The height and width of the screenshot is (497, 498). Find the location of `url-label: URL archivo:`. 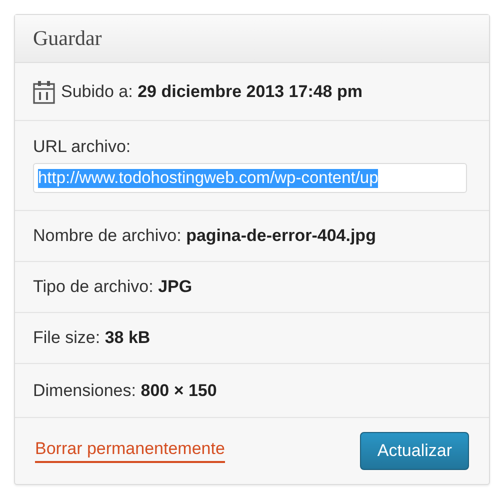

url-label: URL archivo: is located at coordinates (82, 147).